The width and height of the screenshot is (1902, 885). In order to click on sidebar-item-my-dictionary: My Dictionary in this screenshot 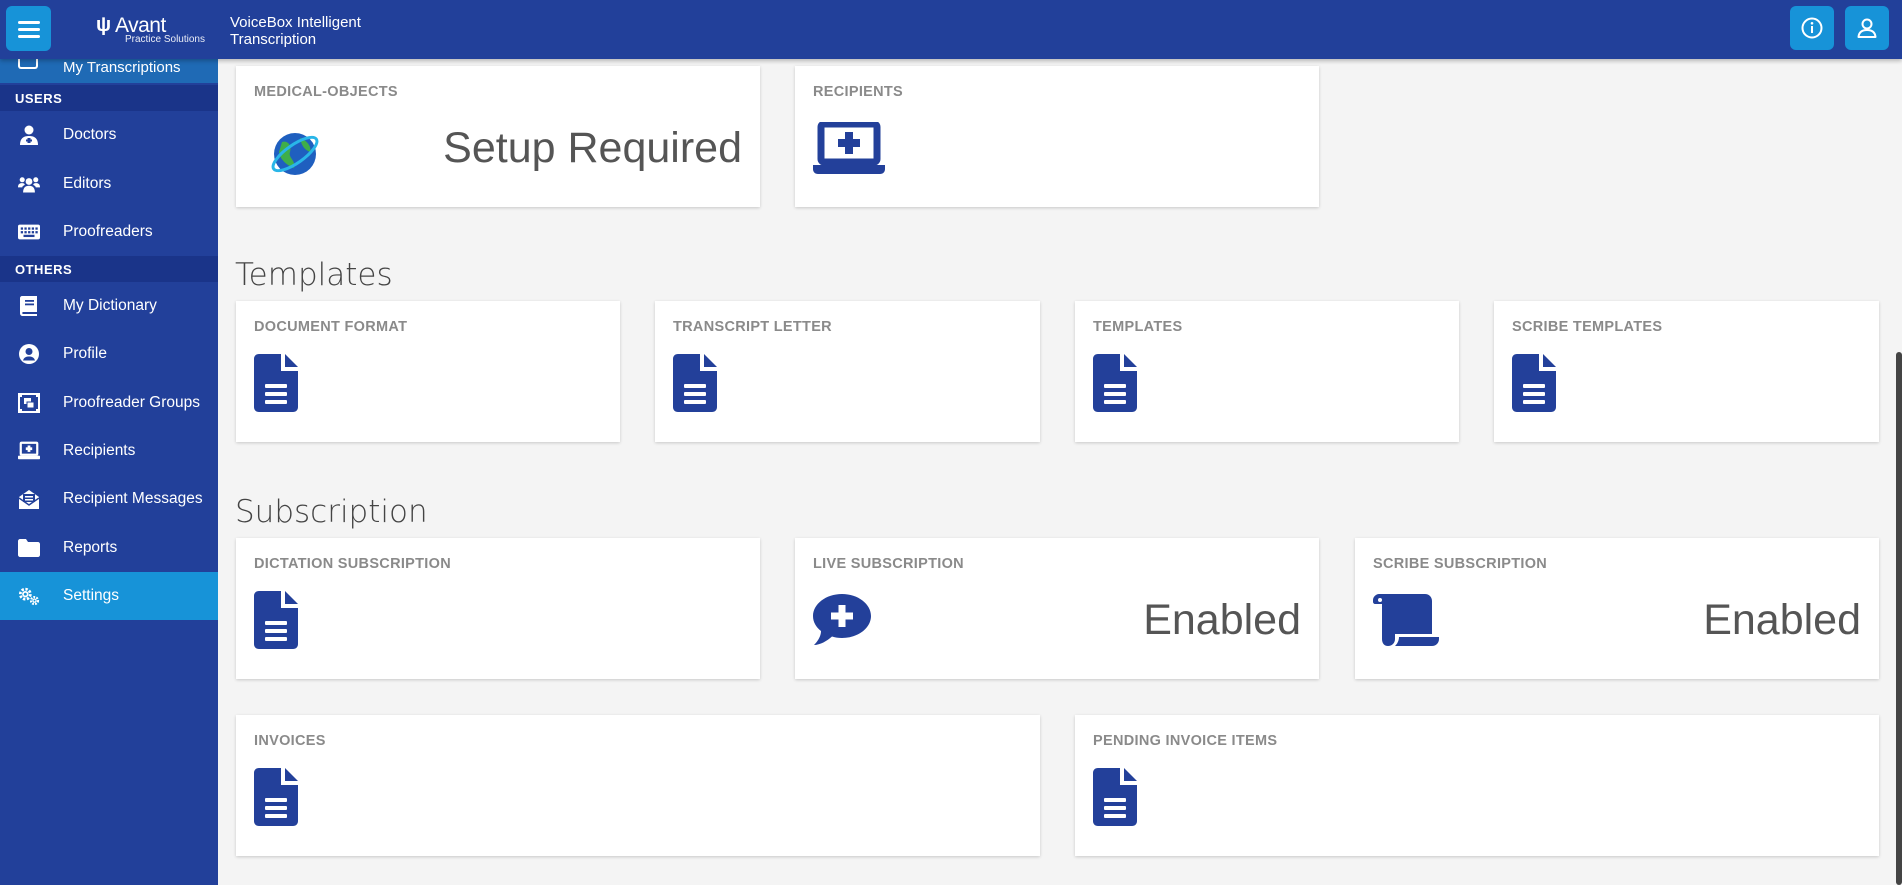, I will do `click(109, 306)`.